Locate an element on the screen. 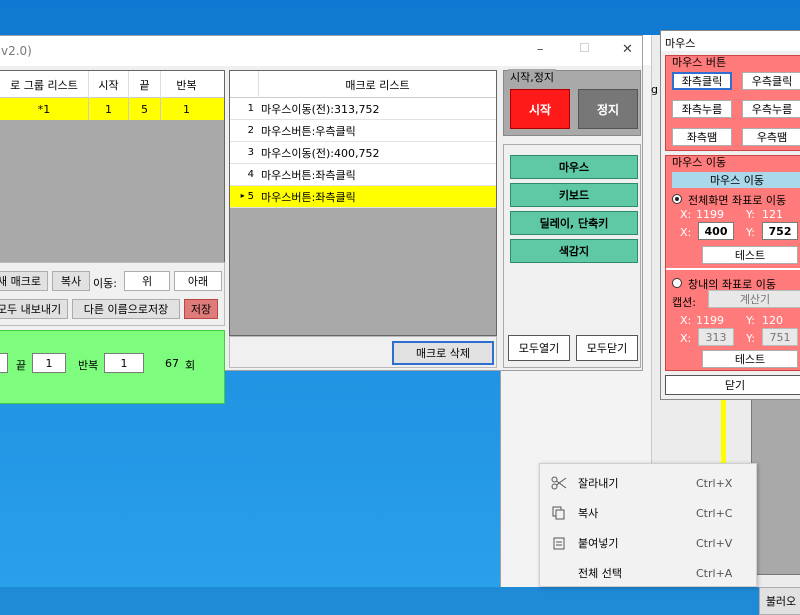 This screenshot has width=800, height=615. start-button: 시작 is located at coordinates (540, 109).